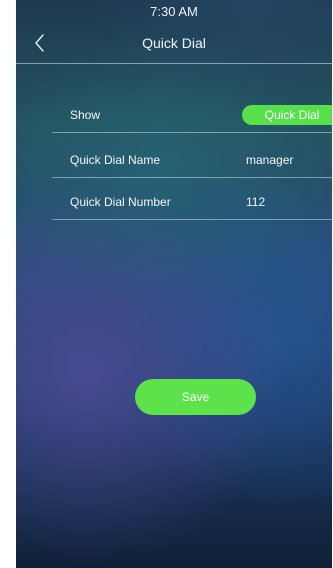 This screenshot has width=333, height=568. What do you see at coordinates (269, 160) in the screenshot?
I see `quick-dial-name-field: manager` at bounding box center [269, 160].